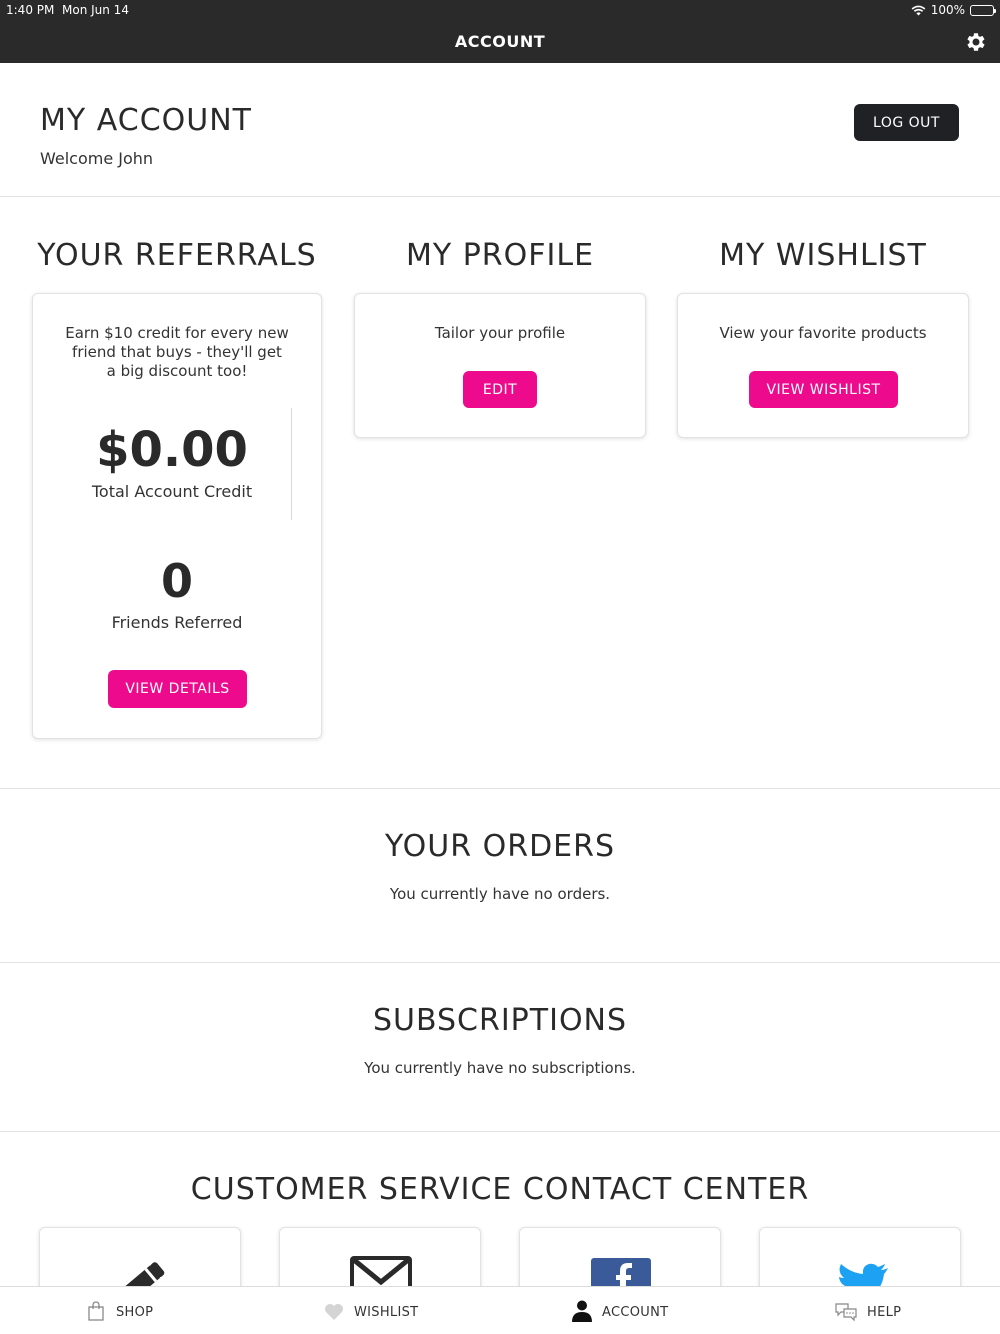 This screenshot has width=1000, height=1334. I want to click on person-icon, so click(582, 1311).